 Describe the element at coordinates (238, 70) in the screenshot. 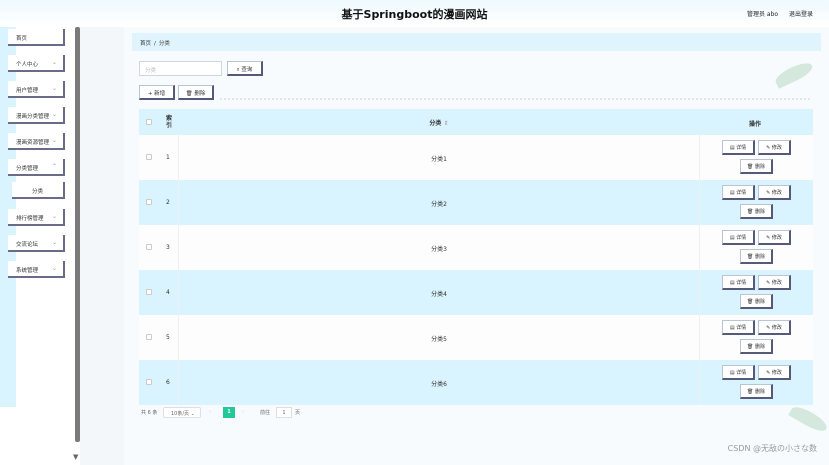

I see `search-icon: ⌕` at that location.